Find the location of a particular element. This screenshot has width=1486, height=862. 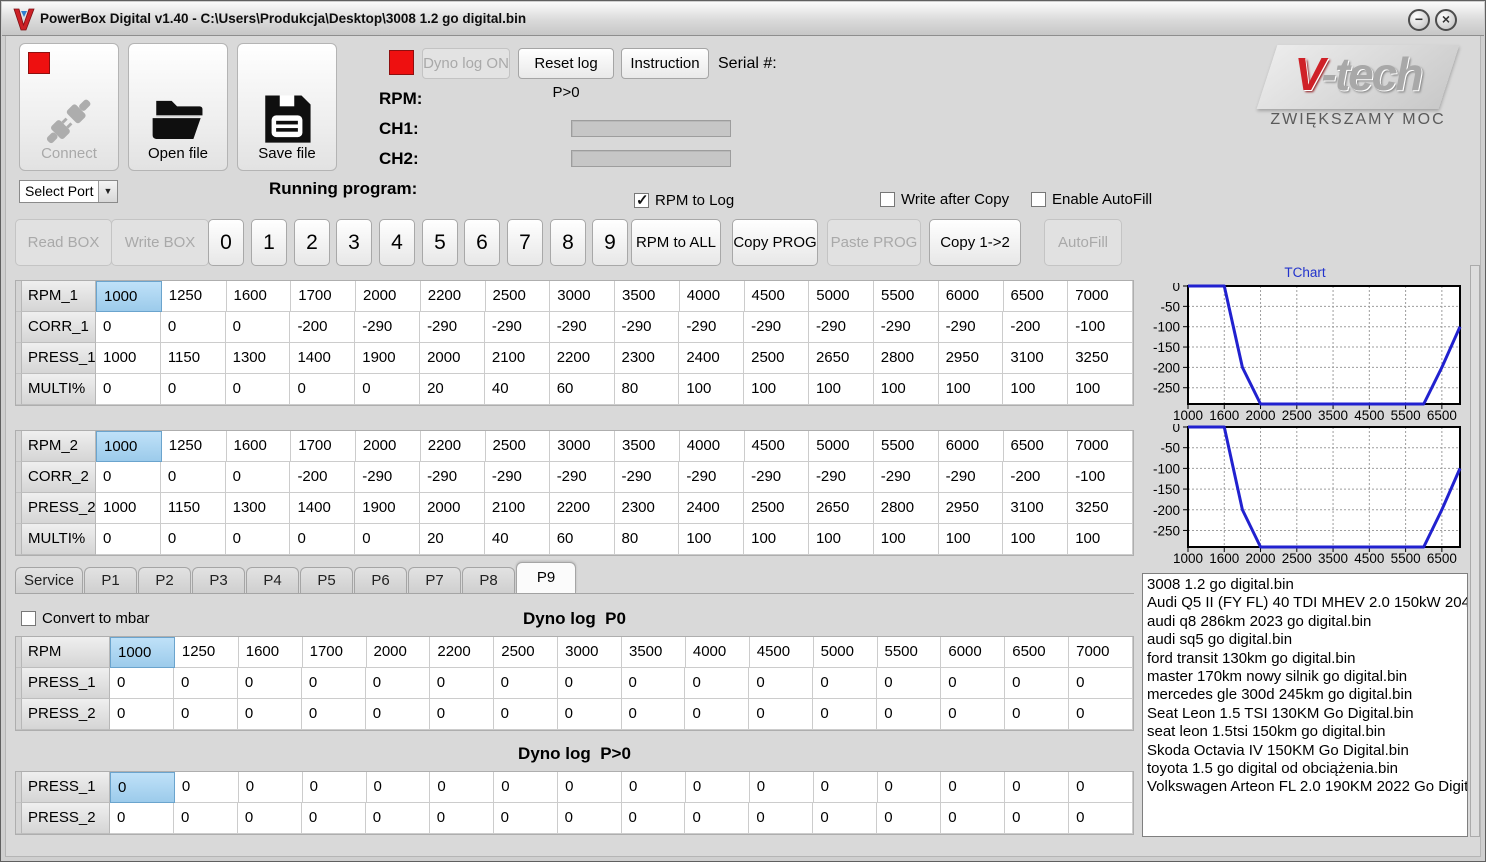

program-4-button: 4 is located at coordinates (397, 242).